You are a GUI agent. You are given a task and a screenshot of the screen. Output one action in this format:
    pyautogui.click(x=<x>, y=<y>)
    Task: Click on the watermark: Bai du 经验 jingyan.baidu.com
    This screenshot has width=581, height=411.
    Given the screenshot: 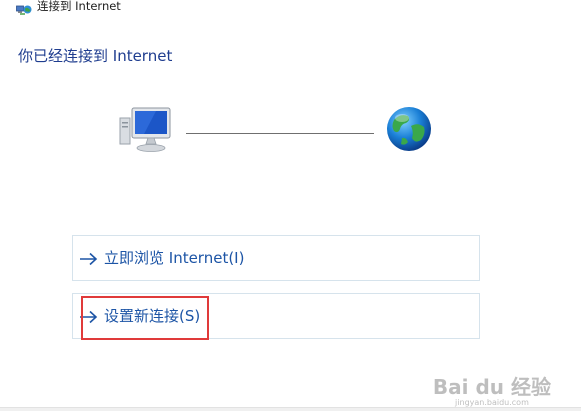 What is the action you would take?
    pyautogui.click(x=492, y=391)
    